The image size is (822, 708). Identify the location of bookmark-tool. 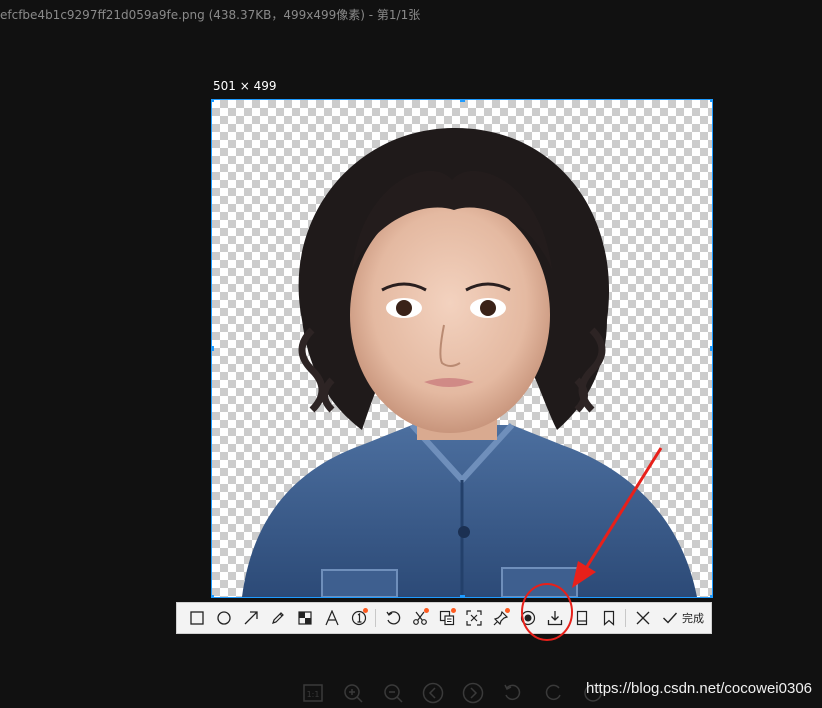
(608, 618).